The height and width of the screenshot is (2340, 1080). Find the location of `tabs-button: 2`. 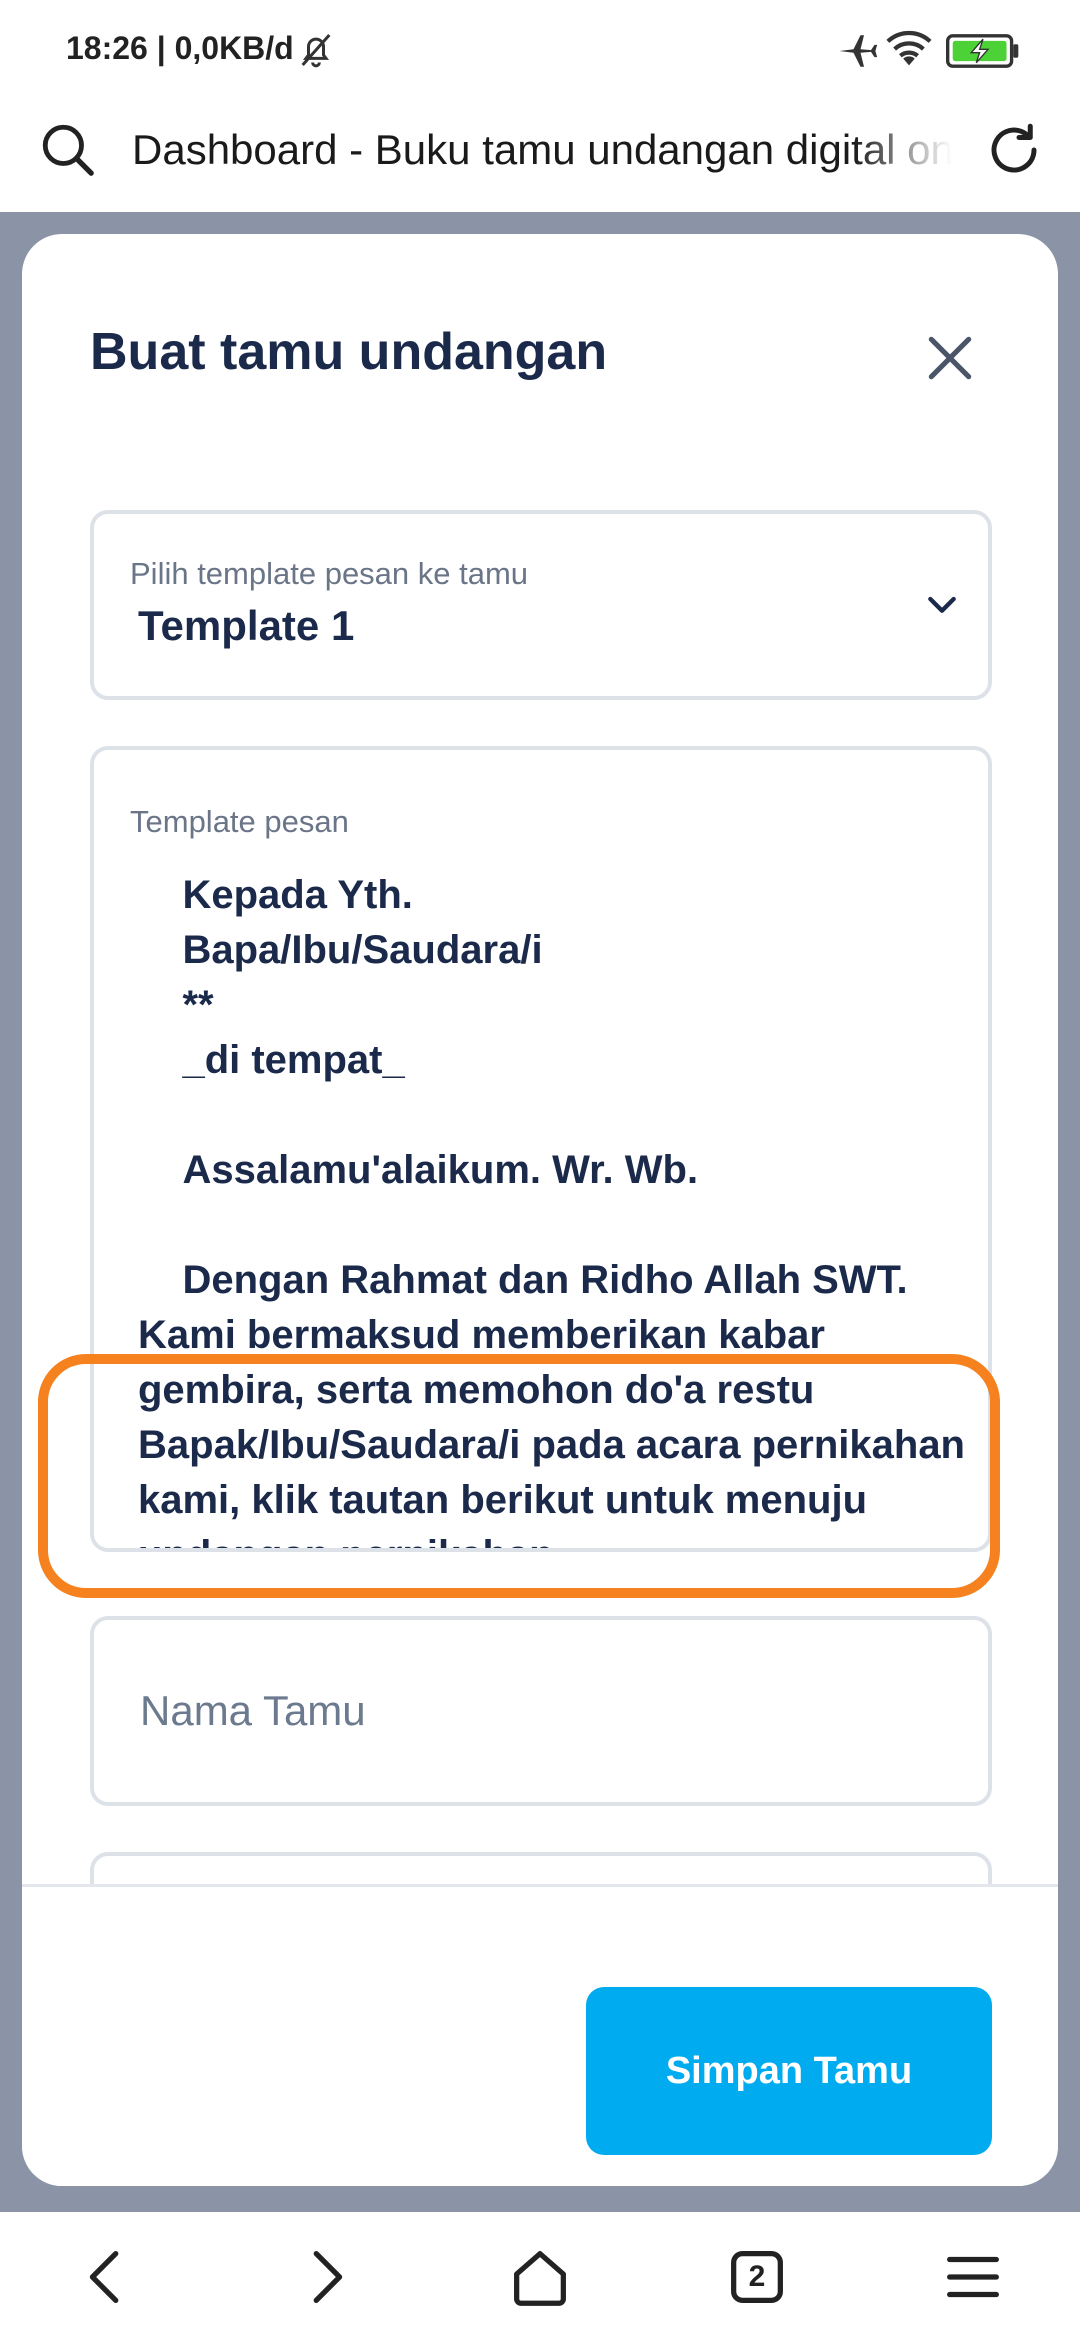

tabs-button: 2 is located at coordinates (757, 2277).